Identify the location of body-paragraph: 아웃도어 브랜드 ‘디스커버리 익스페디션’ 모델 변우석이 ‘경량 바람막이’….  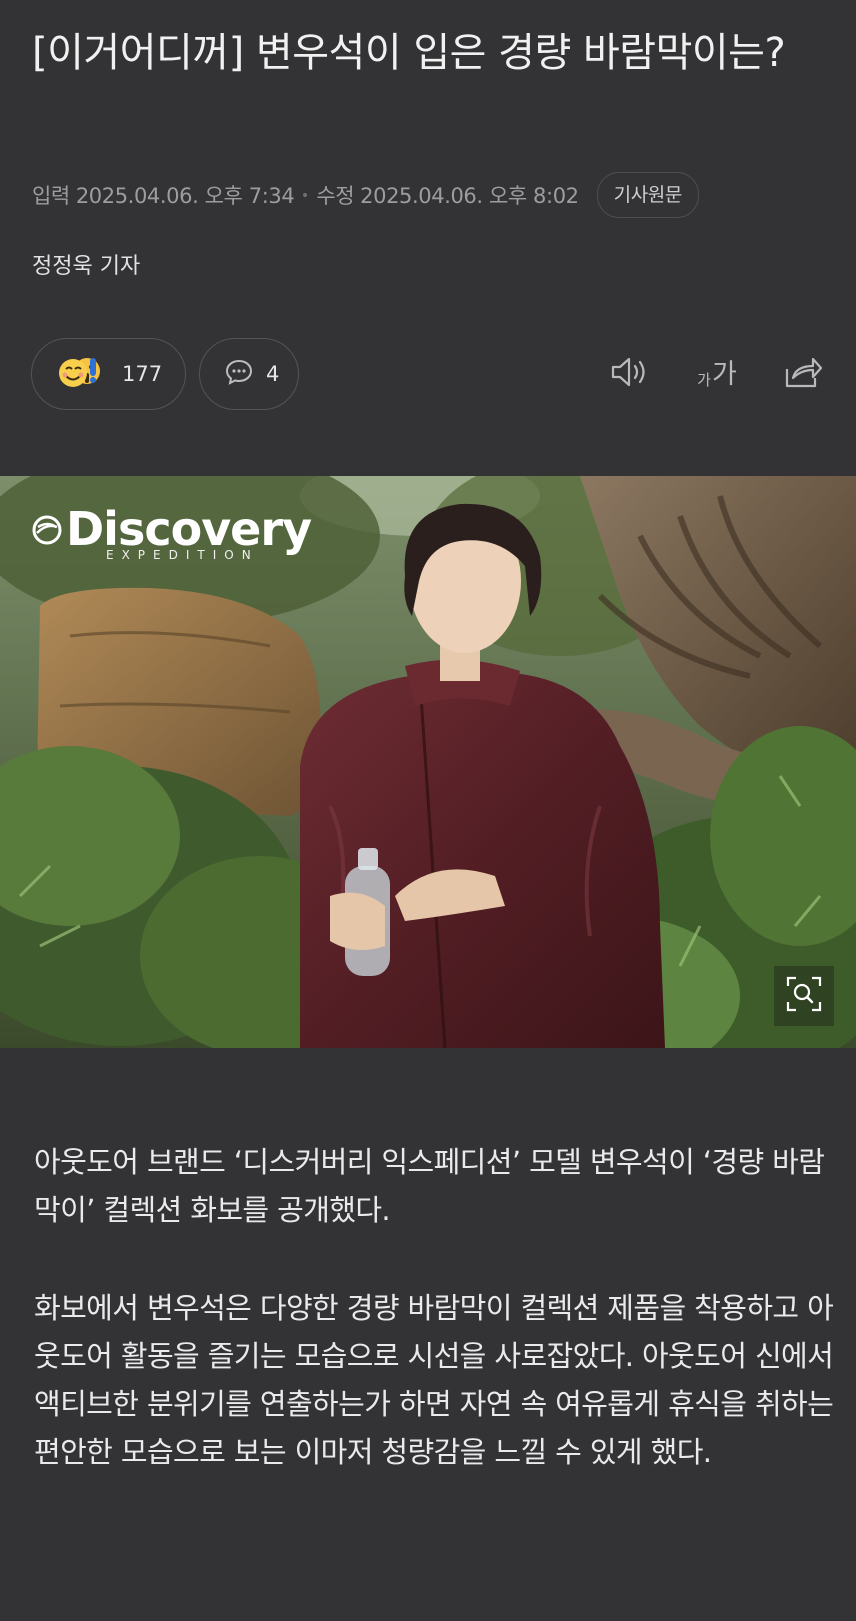
(429, 1186).